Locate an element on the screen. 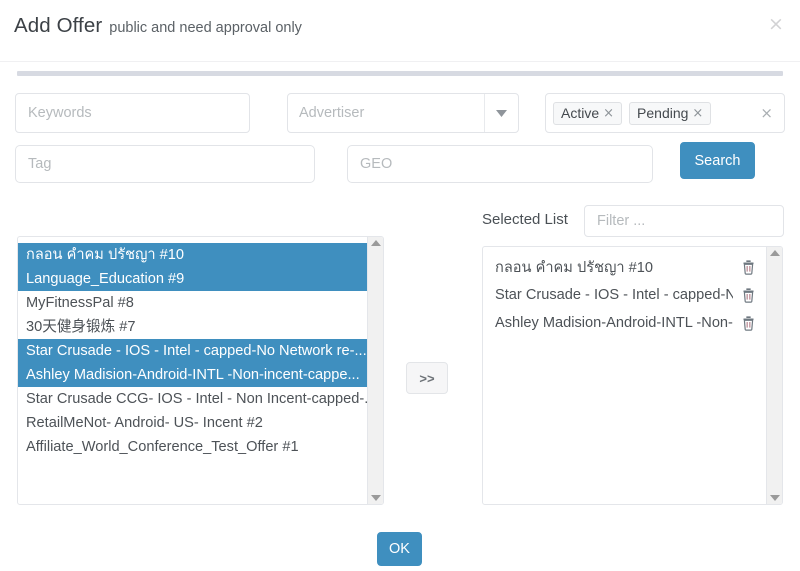 This screenshot has width=800, height=571. title-group: Add Offer public and need approval only is located at coordinates (158, 26).